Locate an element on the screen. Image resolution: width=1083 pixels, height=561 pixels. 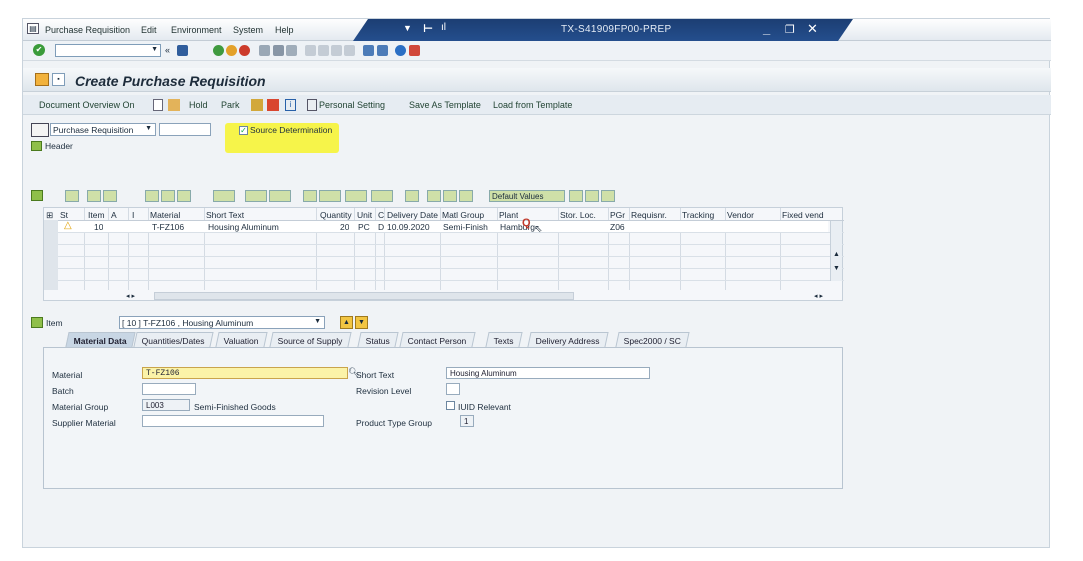
print-preview-icon is located at coordinates (310, 196).